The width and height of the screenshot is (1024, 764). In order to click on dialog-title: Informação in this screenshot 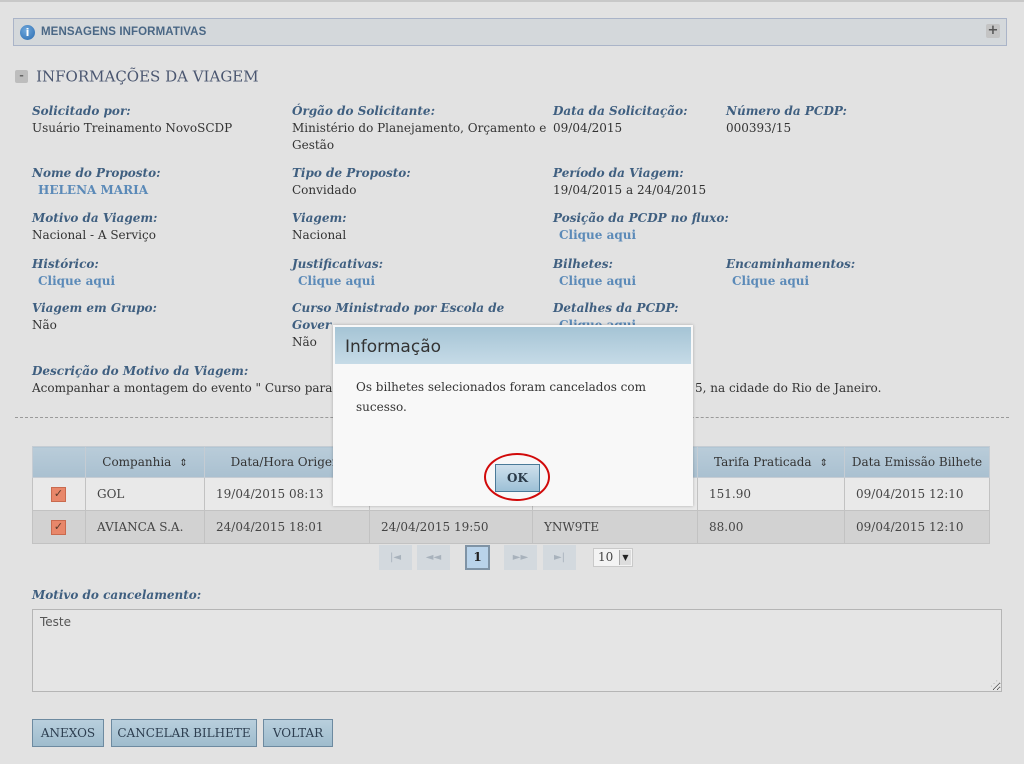, I will do `click(393, 347)`.